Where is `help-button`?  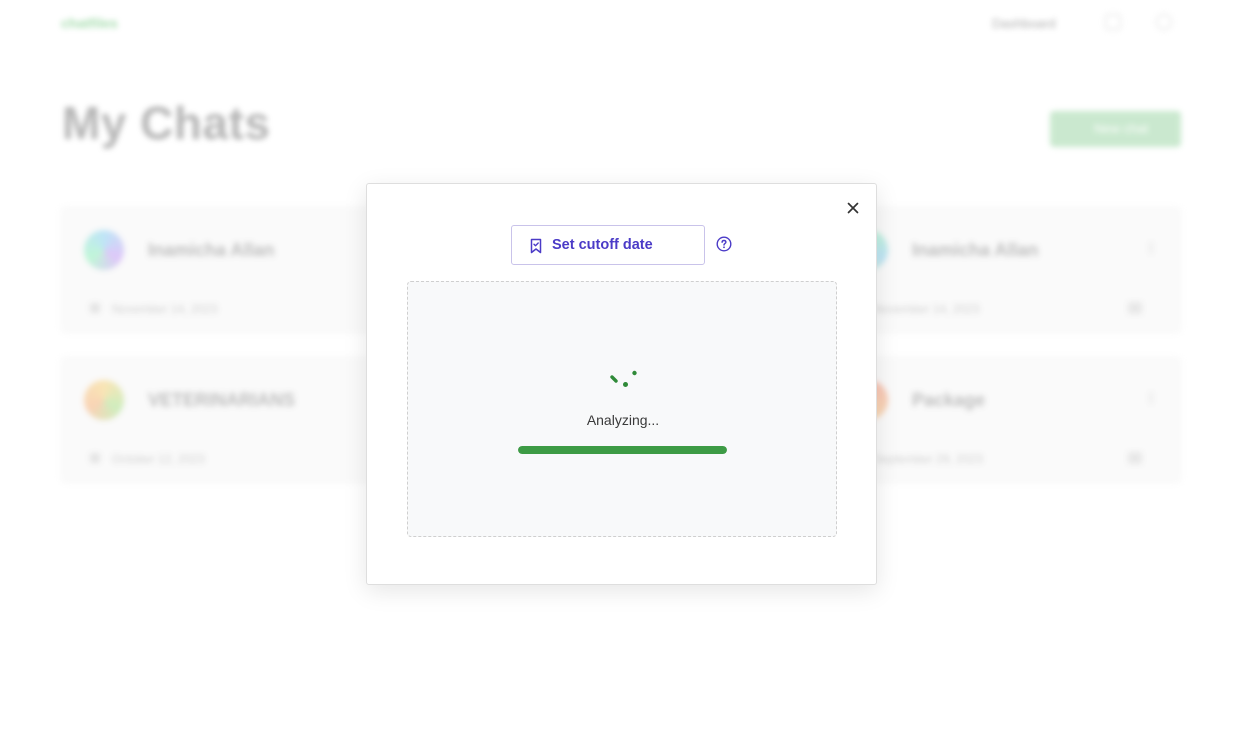 help-button is located at coordinates (724, 244).